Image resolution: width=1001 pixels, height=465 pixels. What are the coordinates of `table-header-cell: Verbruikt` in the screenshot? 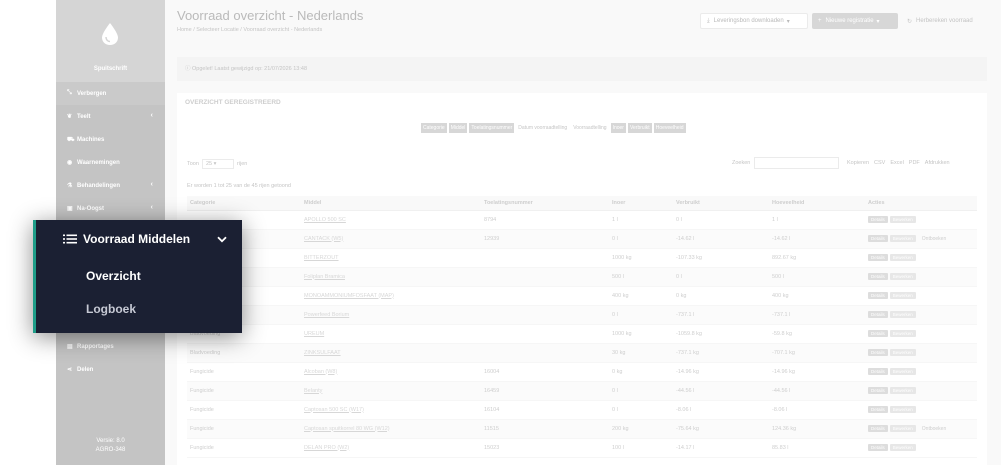 It's located at (721, 203).